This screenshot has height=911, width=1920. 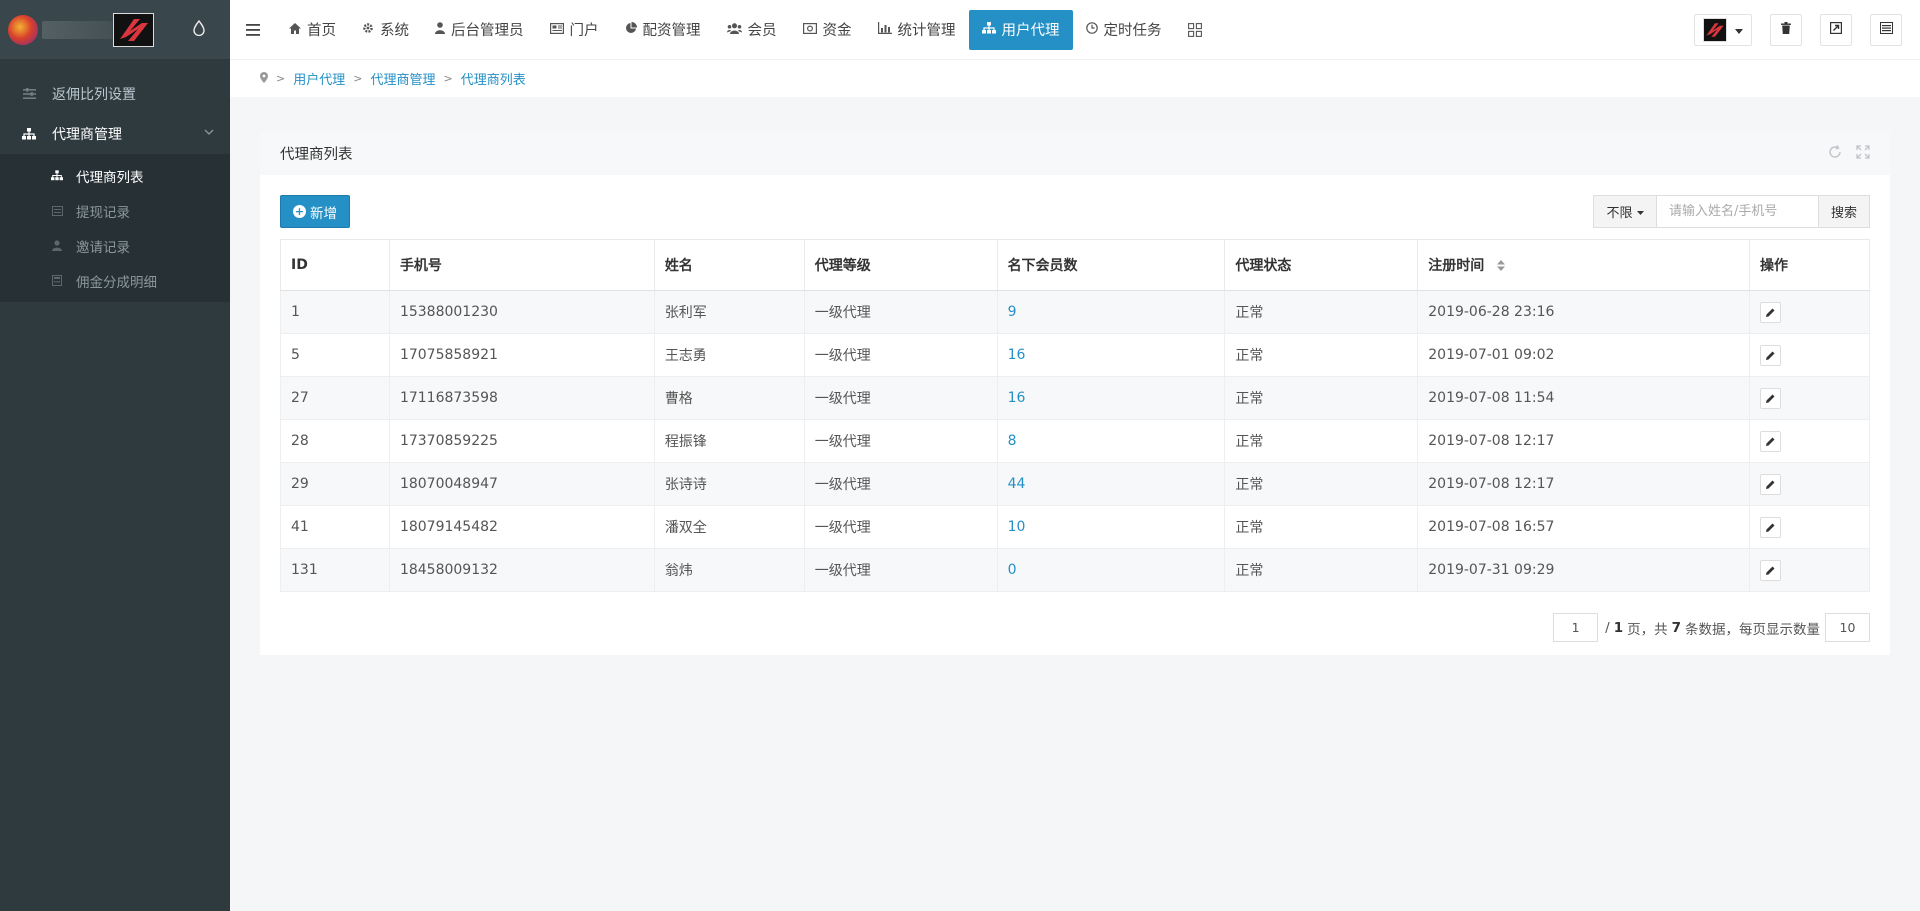 What do you see at coordinates (1017, 527) in the screenshot?
I see `member-count-link: 10` at bounding box center [1017, 527].